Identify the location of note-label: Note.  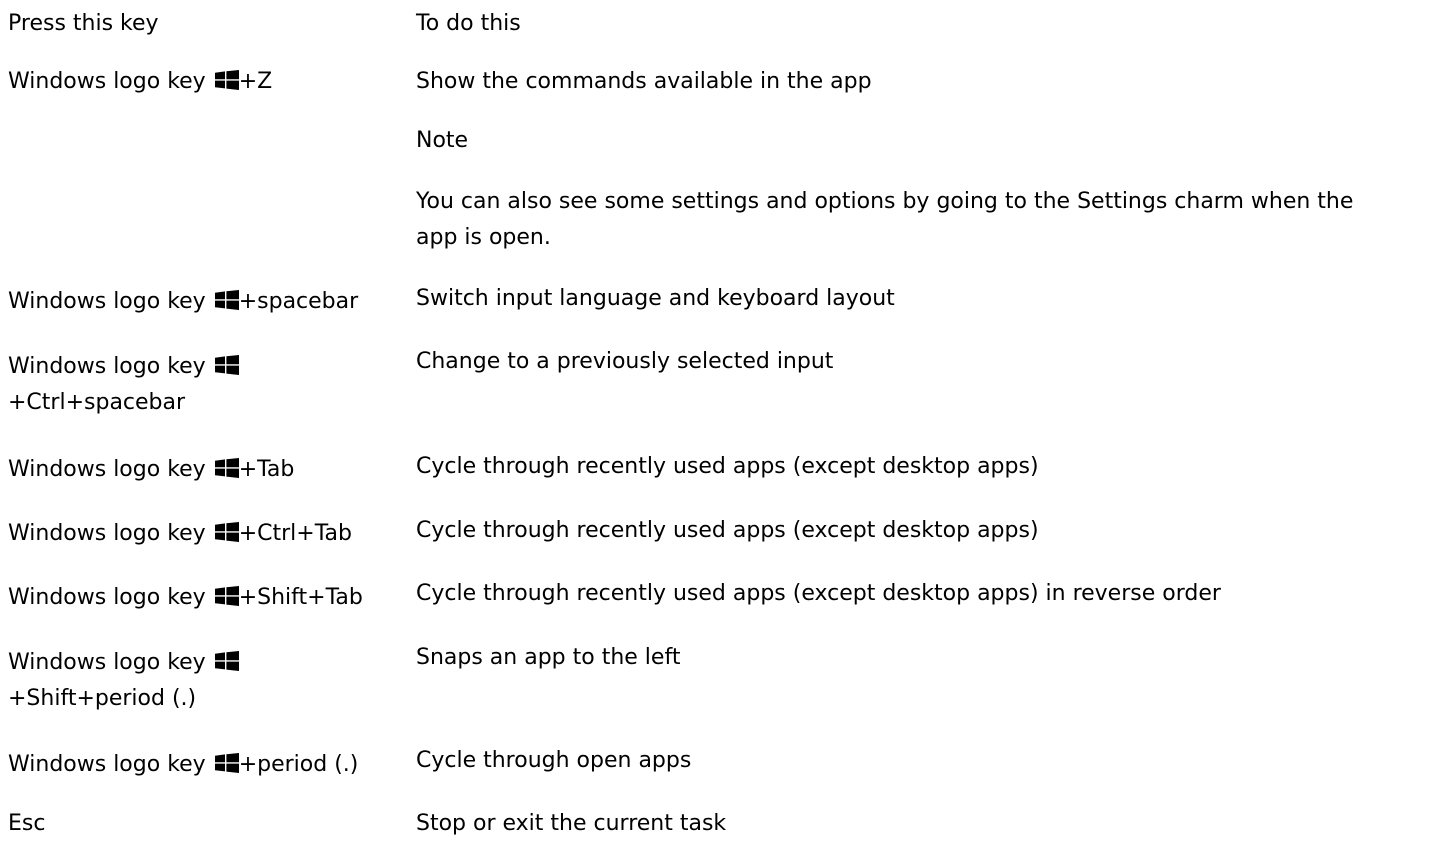
(442, 140).